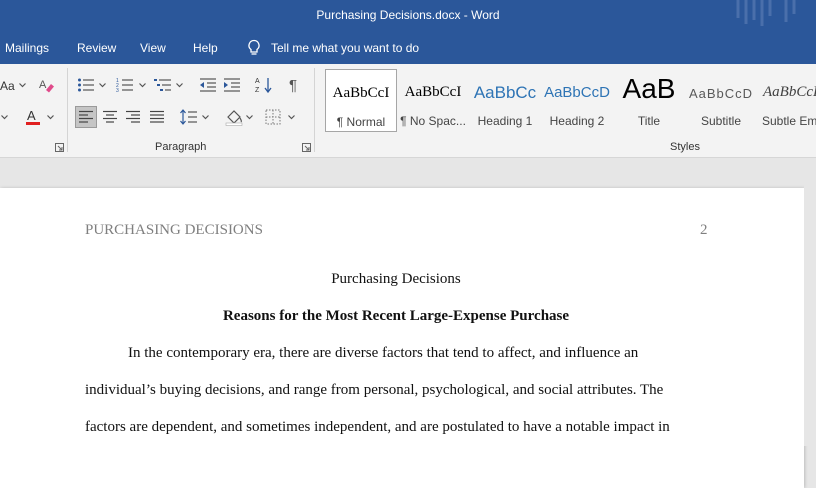  I want to click on align-center-icon, so click(110, 116).